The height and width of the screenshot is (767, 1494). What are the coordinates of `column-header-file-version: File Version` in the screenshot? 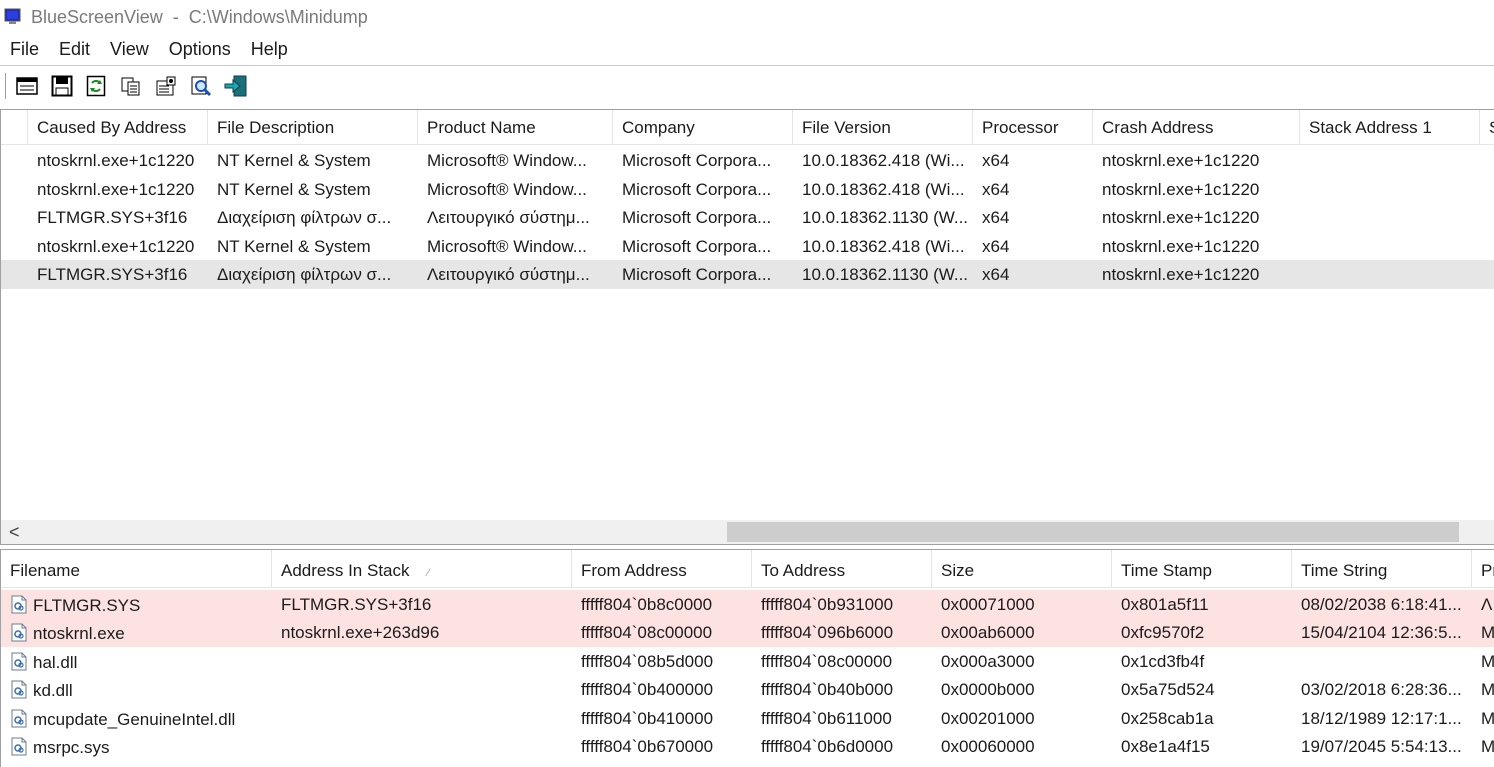 It's located at (883, 127).